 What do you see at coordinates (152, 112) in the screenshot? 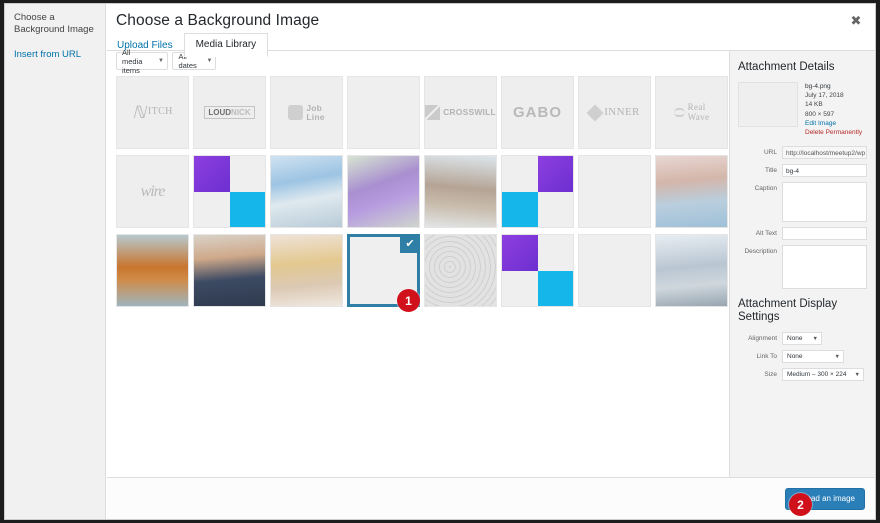
I see `attachment-thumbnail: ℕ ITCH` at bounding box center [152, 112].